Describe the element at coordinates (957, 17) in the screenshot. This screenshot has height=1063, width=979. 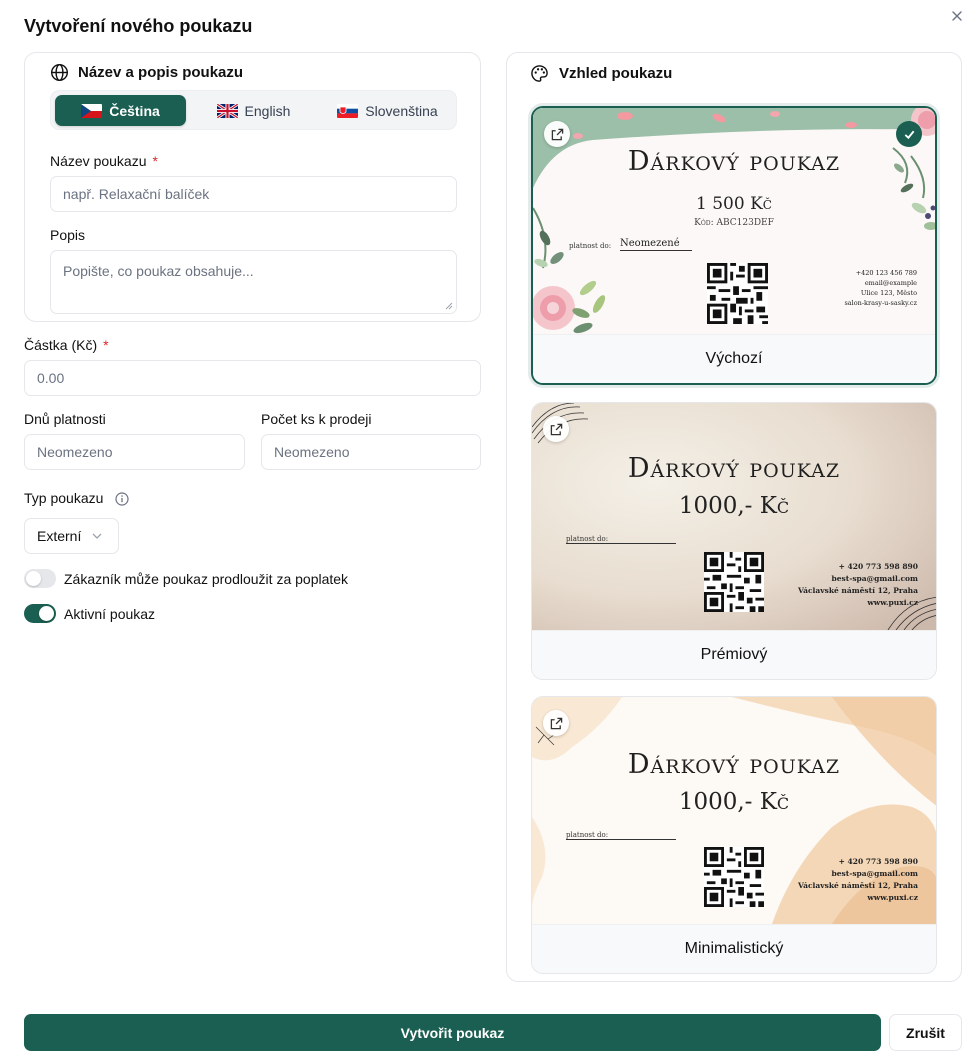
I see `close-icon` at that location.